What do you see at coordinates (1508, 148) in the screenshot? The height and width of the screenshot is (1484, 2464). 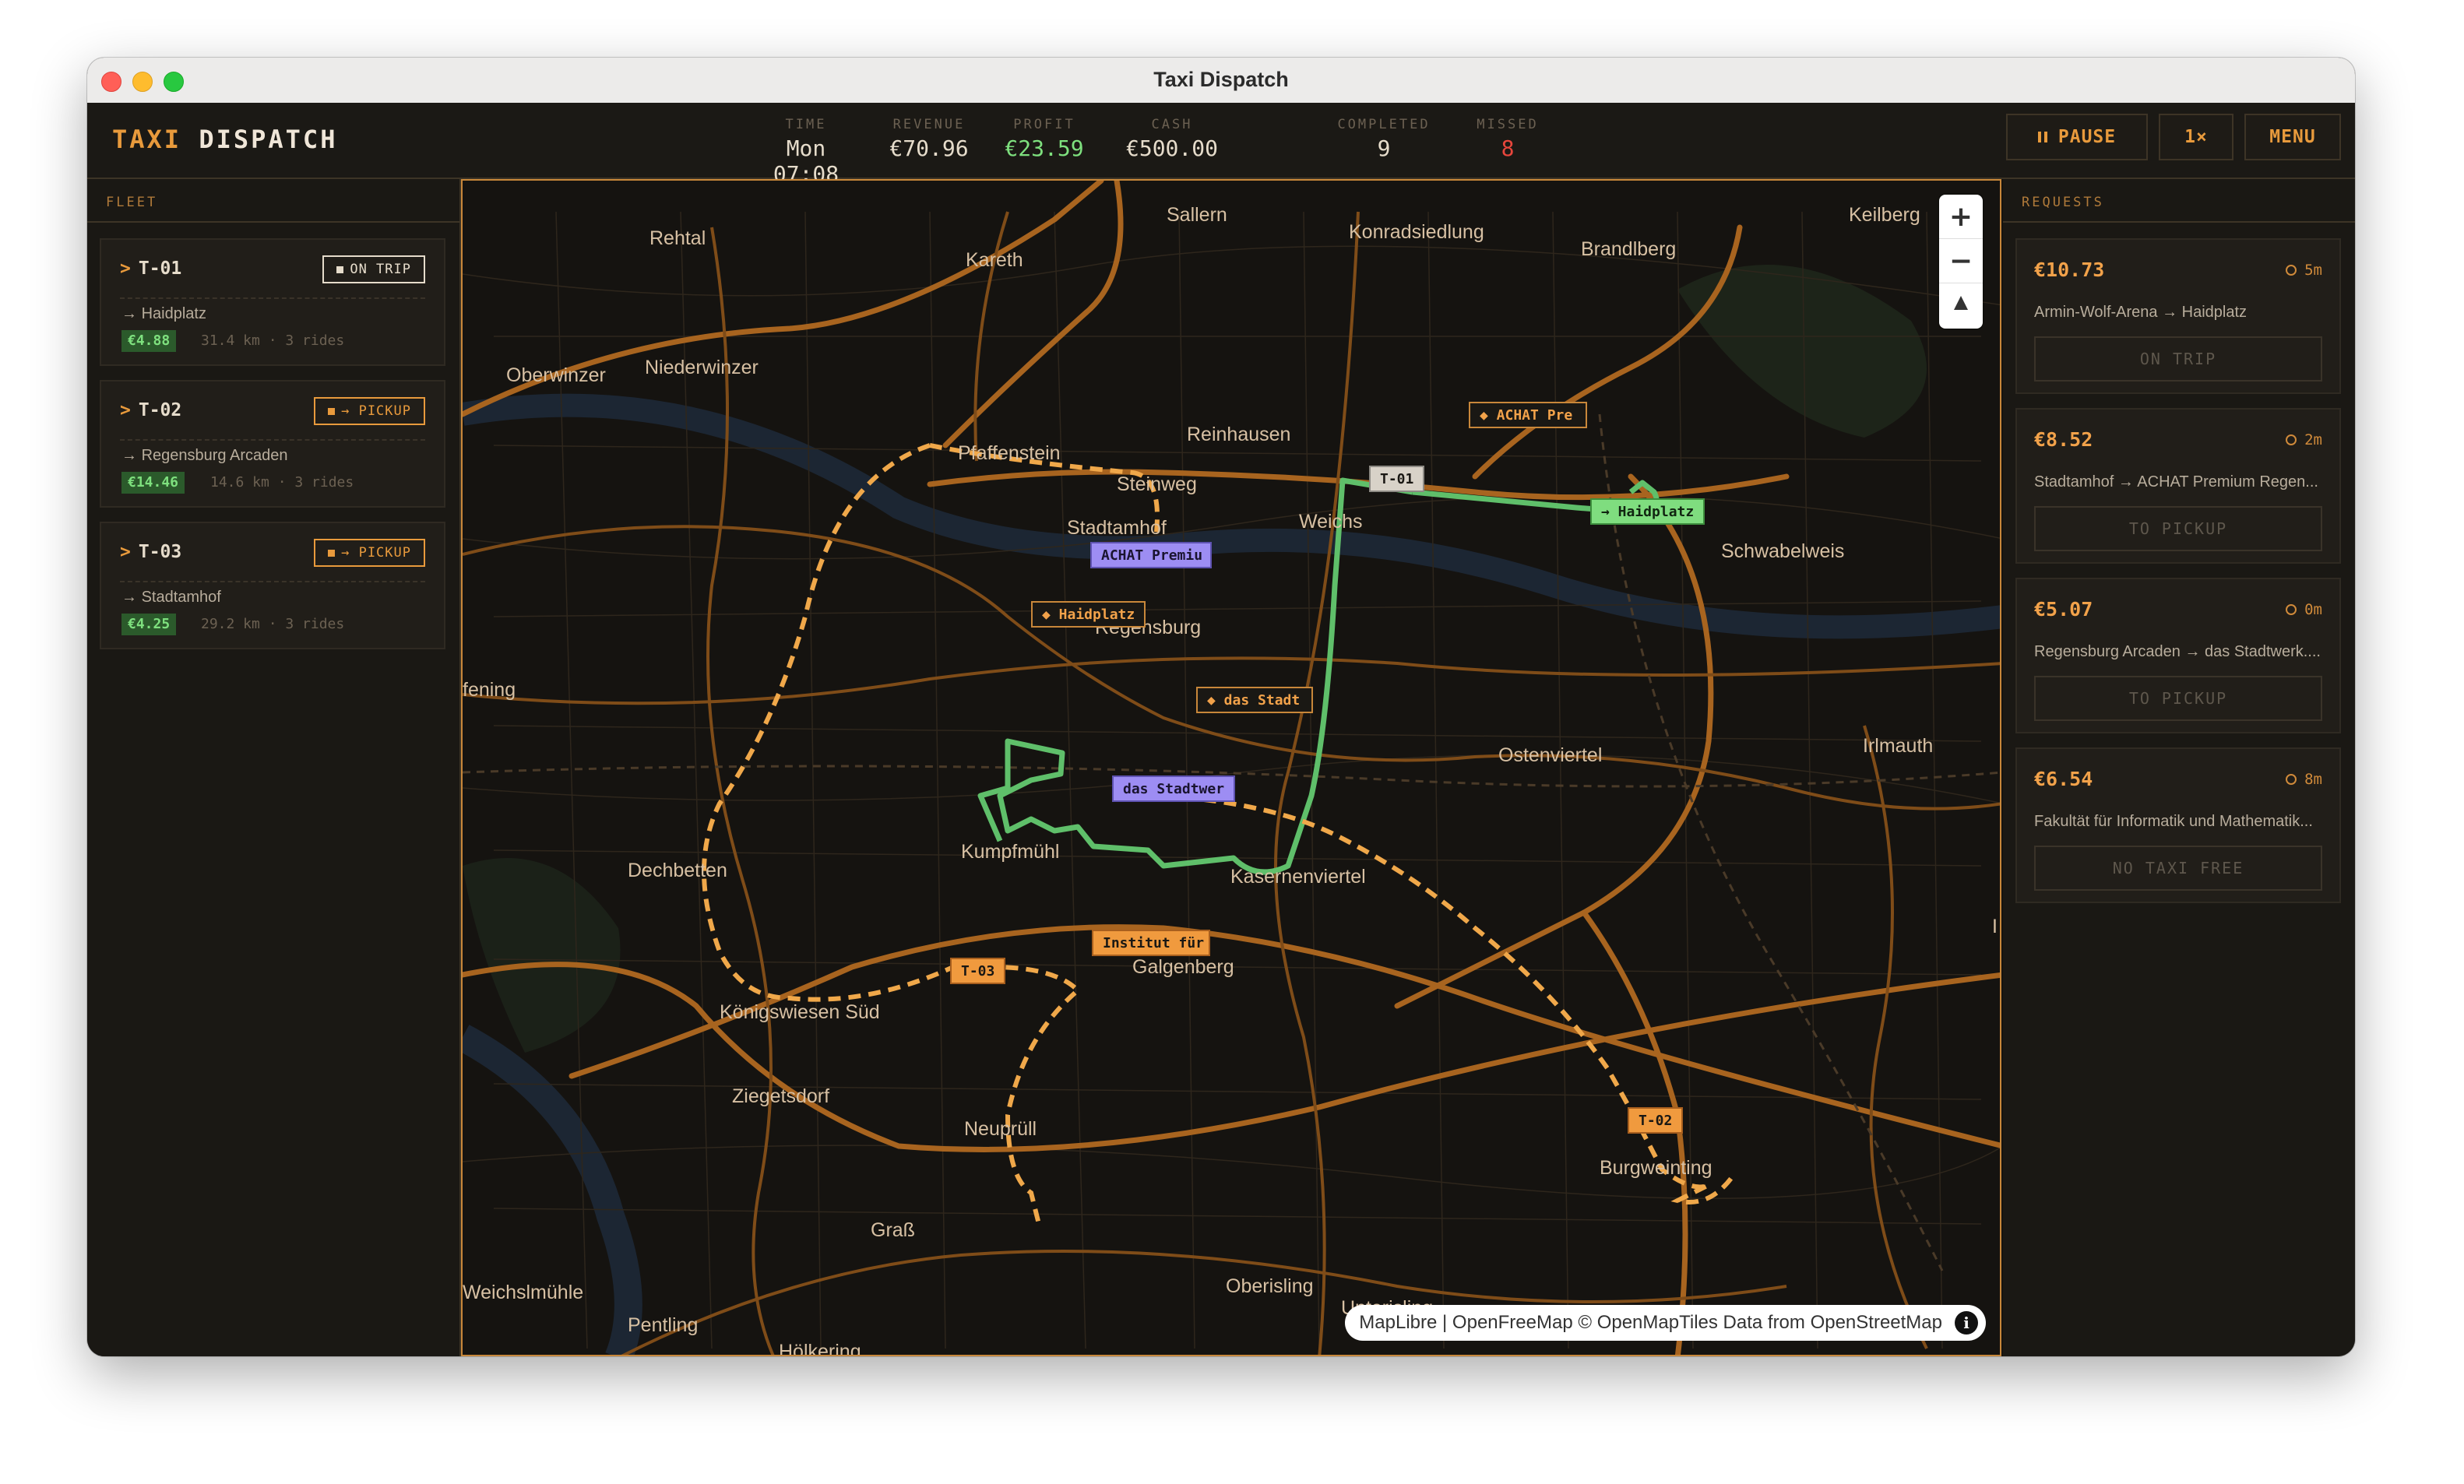 I see `stat-missed-value: 8` at bounding box center [1508, 148].